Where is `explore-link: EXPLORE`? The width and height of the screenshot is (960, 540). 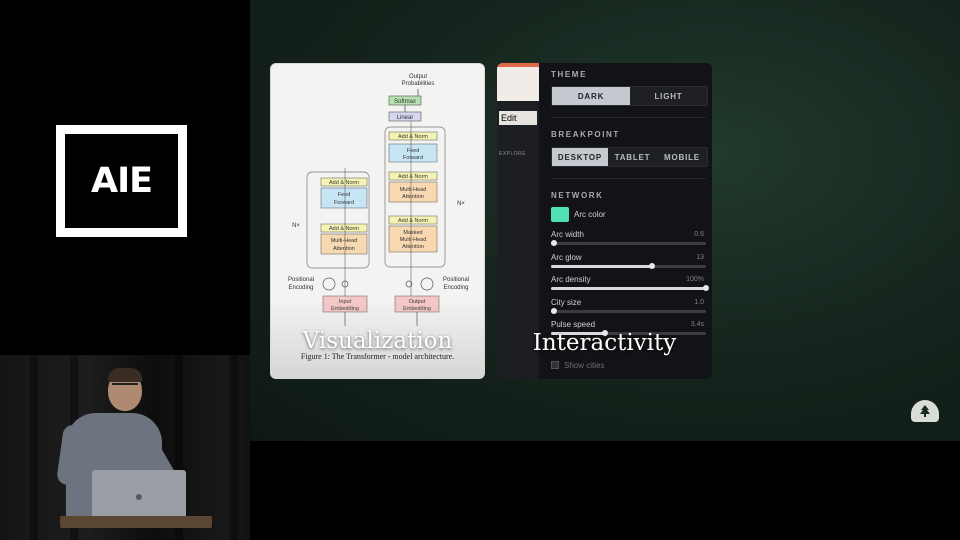 explore-link: EXPLORE is located at coordinates (512, 154).